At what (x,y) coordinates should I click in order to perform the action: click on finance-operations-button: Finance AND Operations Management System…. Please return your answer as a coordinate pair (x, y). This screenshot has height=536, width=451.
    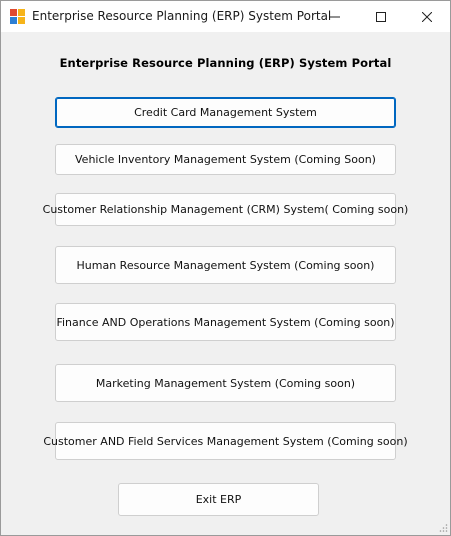
    Looking at the image, I should click on (225, 322).